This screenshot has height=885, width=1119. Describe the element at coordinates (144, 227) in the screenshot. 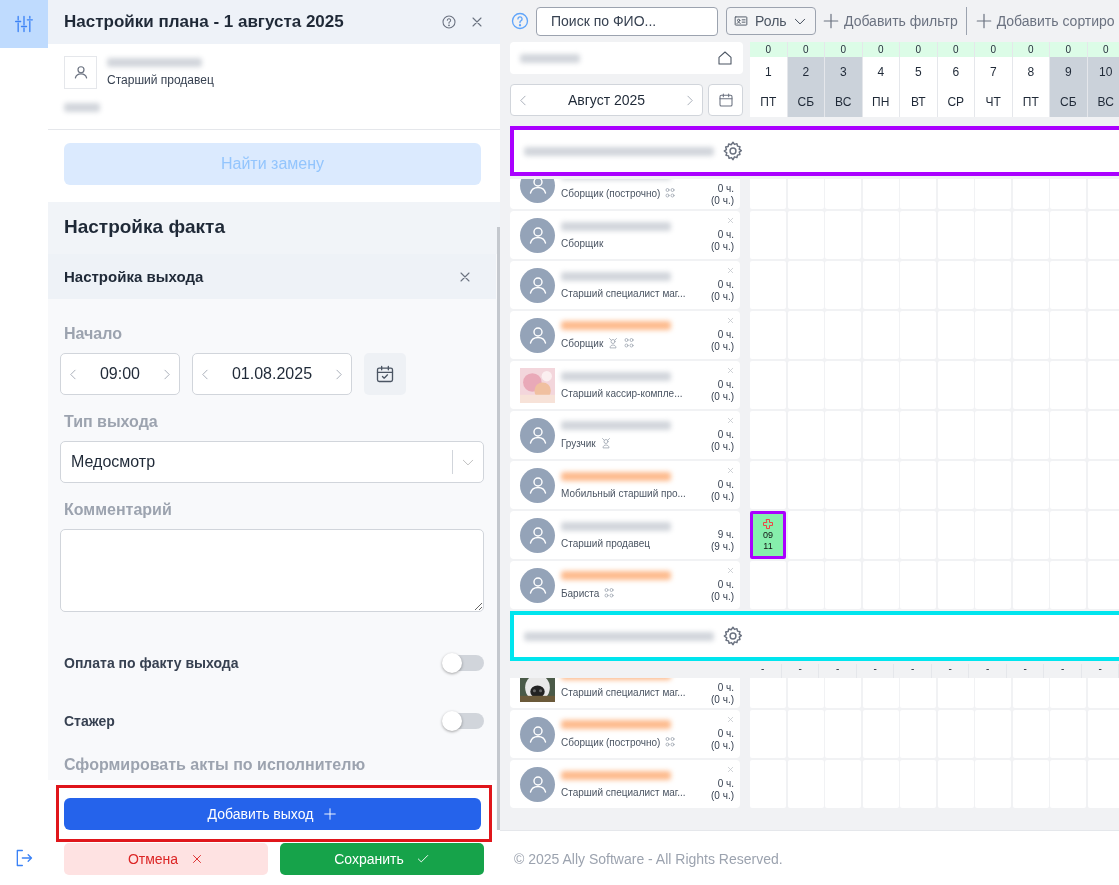

I see `section-title: Настройка факта` at that location.